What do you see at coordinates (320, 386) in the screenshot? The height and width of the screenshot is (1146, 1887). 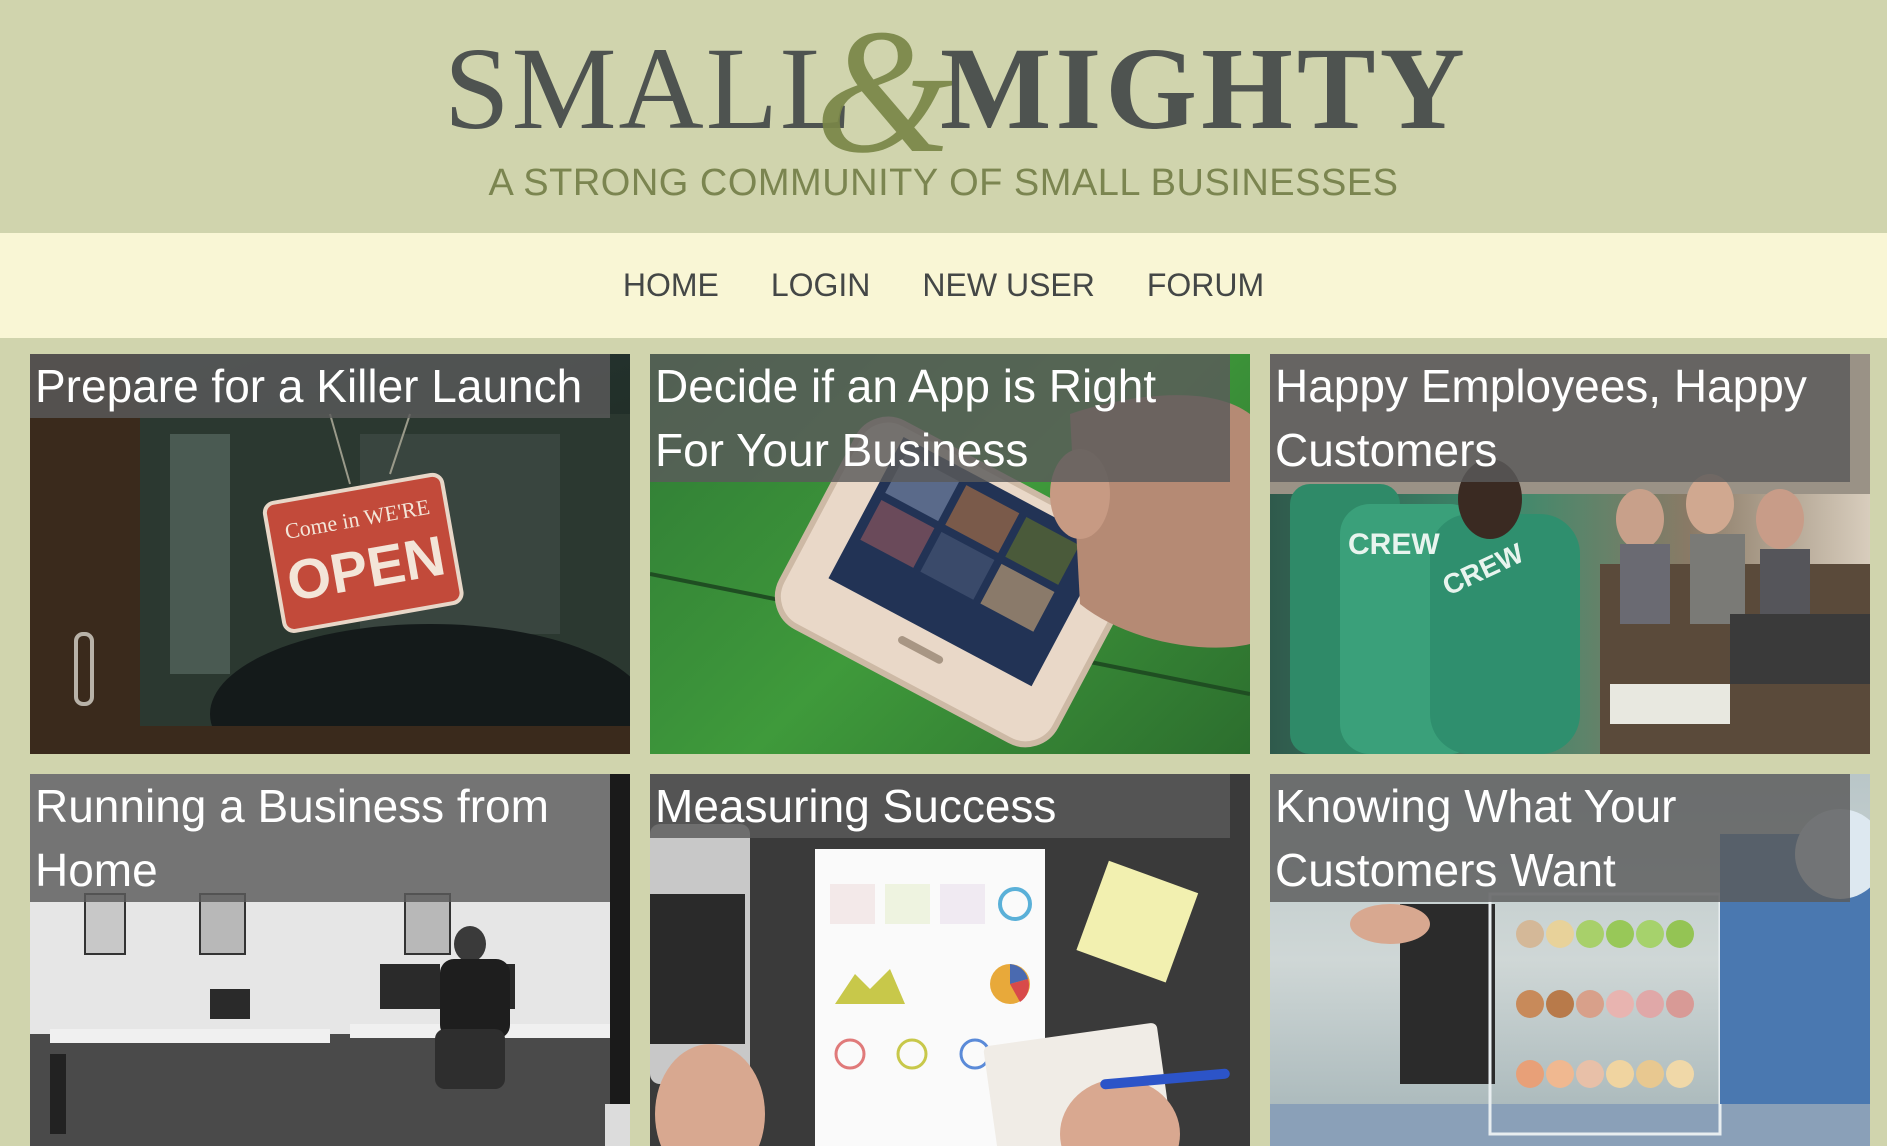 I see `card-title: Prepare for a Killer Launch` at bounding box center [320, 386].